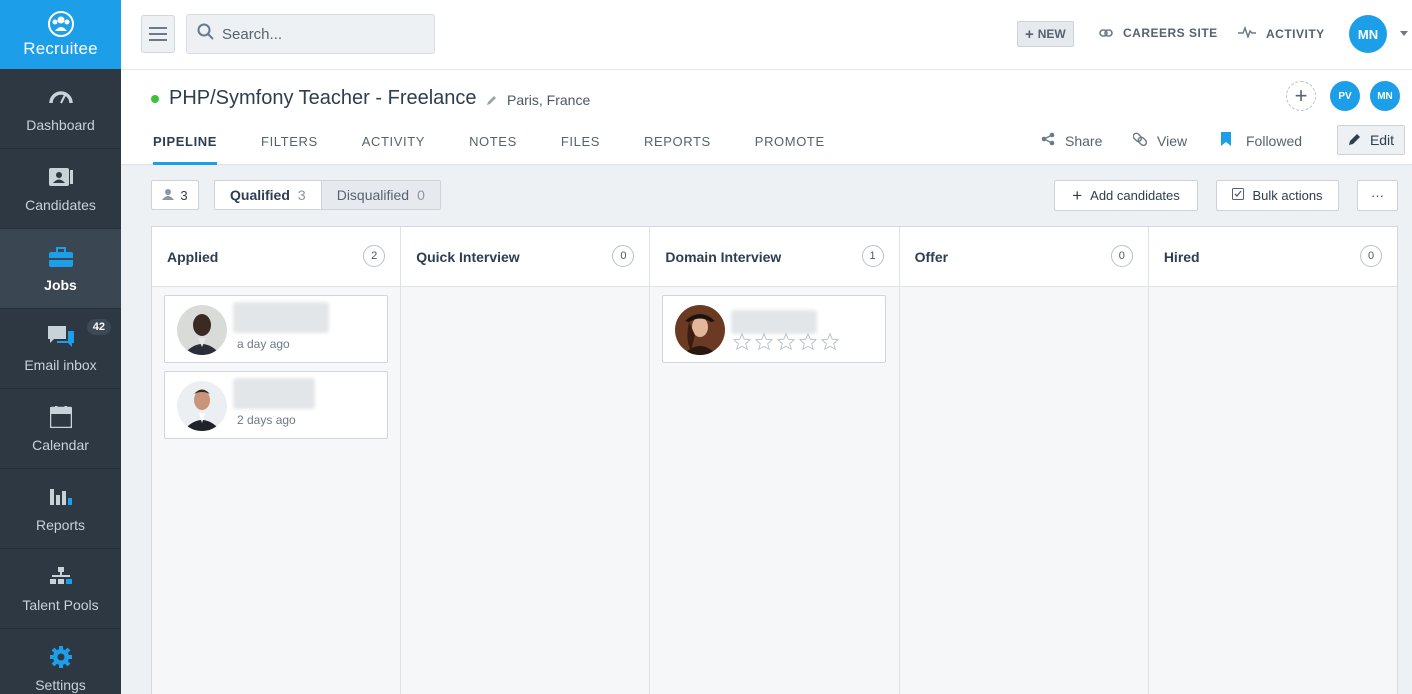  I want to click on tab-notes: NOTES, so click(493, 148).